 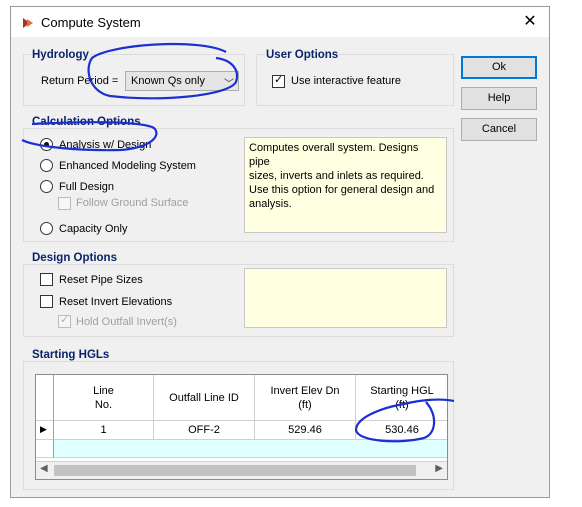 What do you see at coordinates (401, 398) in the screenshot?
I see `column-header-starting-hgl: Starting HGL (ft)` at bounding box center [401, 398].